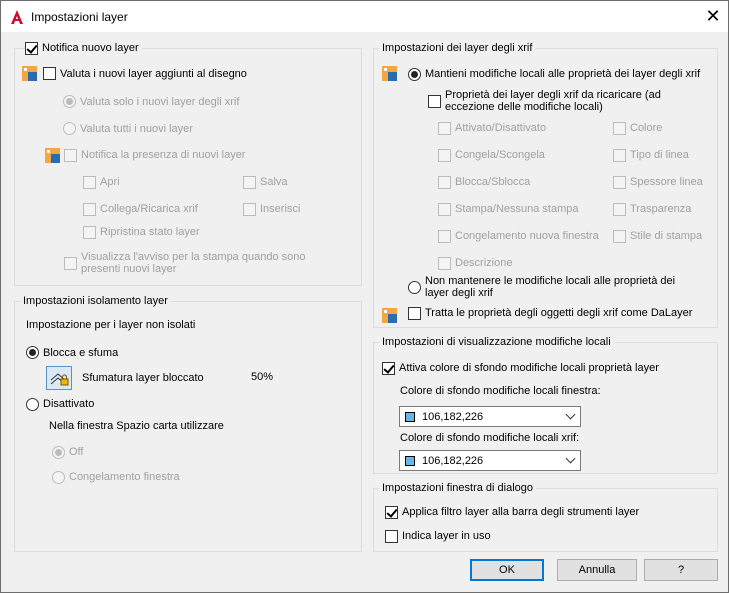  Describe the element at coordinates (95, 301) in the screenshot. I see `isolate-legend: Impostazioni isolamento layer` at that location.